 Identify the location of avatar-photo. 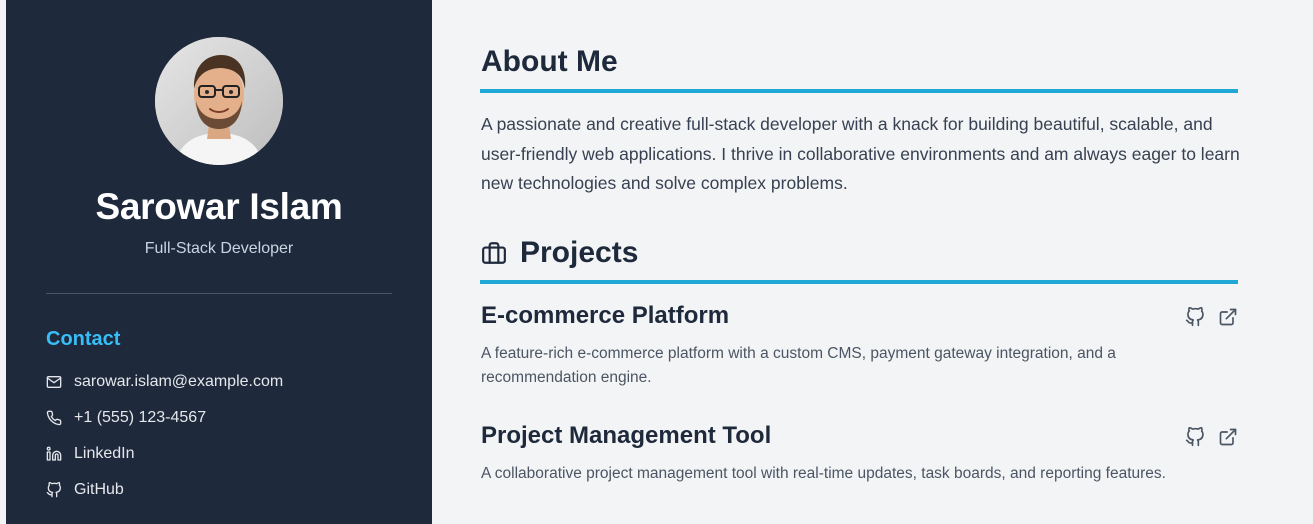
(219, 101).